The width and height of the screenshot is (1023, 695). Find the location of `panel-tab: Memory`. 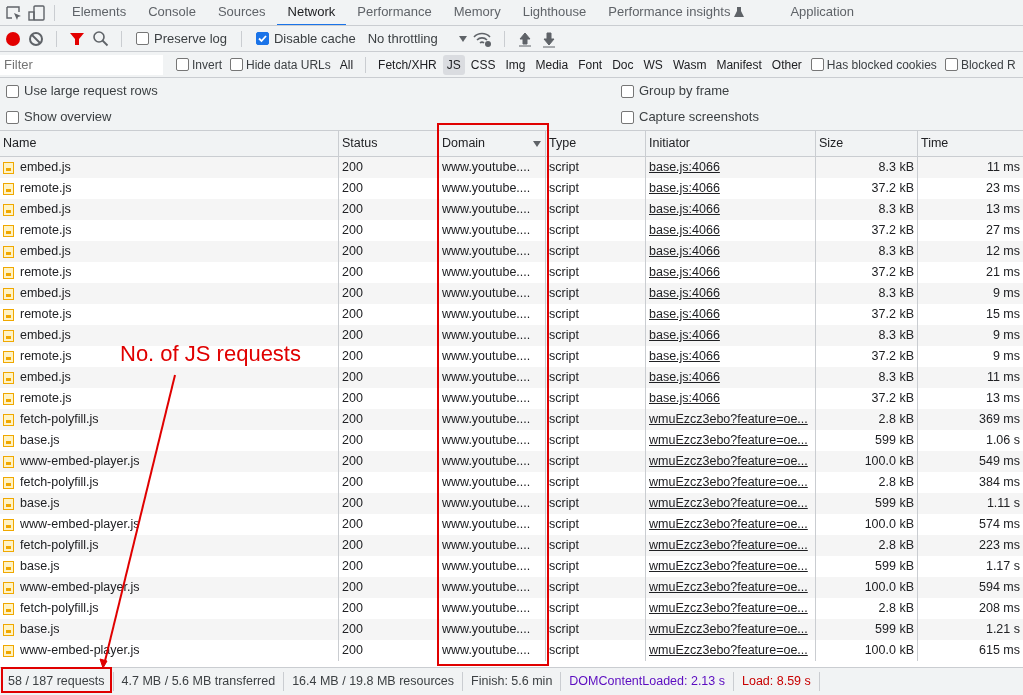

panel-tab: Memory is located at coordinates (477, 12).